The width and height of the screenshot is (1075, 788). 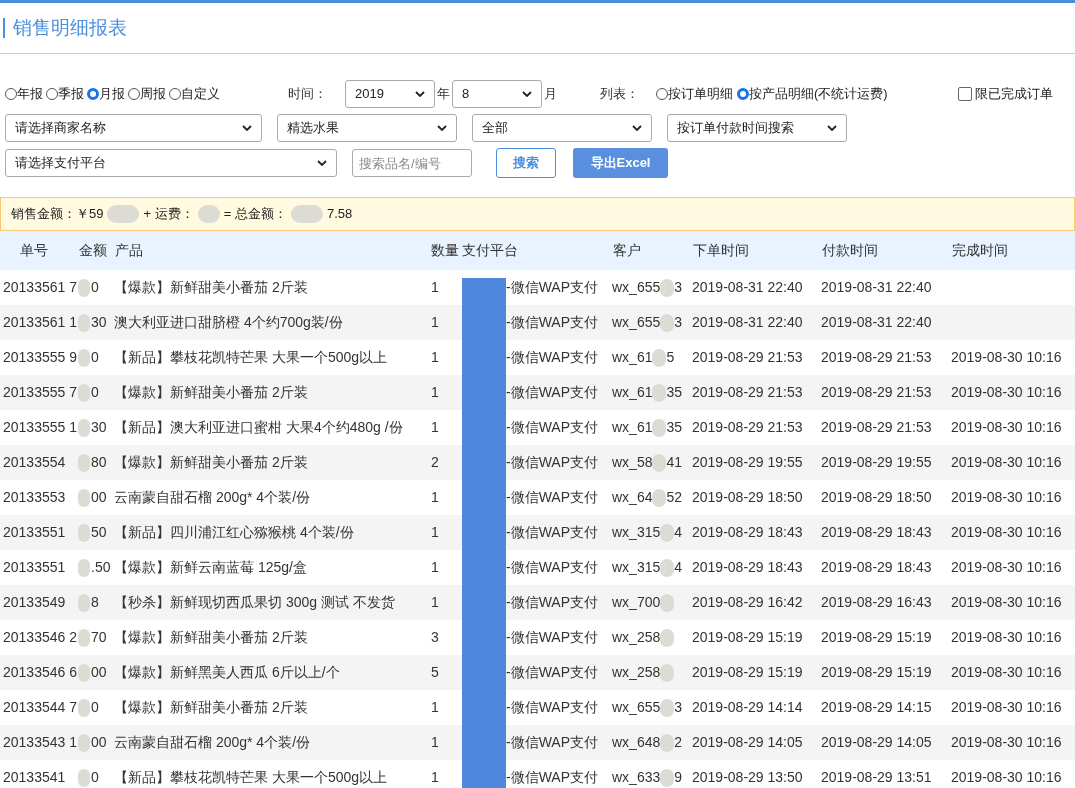 I want to click on table-cell-text: 70, so click(x=99, y=637).